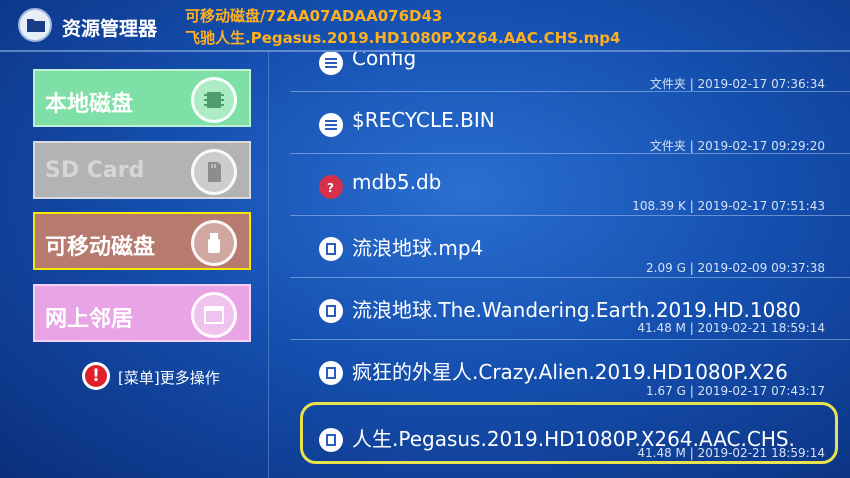 This screenshot has height=478, width=850. I want to click on file-row: $RECYCLE.BIN 文件夹 | 2019-02-17 09:29:20, so click(560, 142).